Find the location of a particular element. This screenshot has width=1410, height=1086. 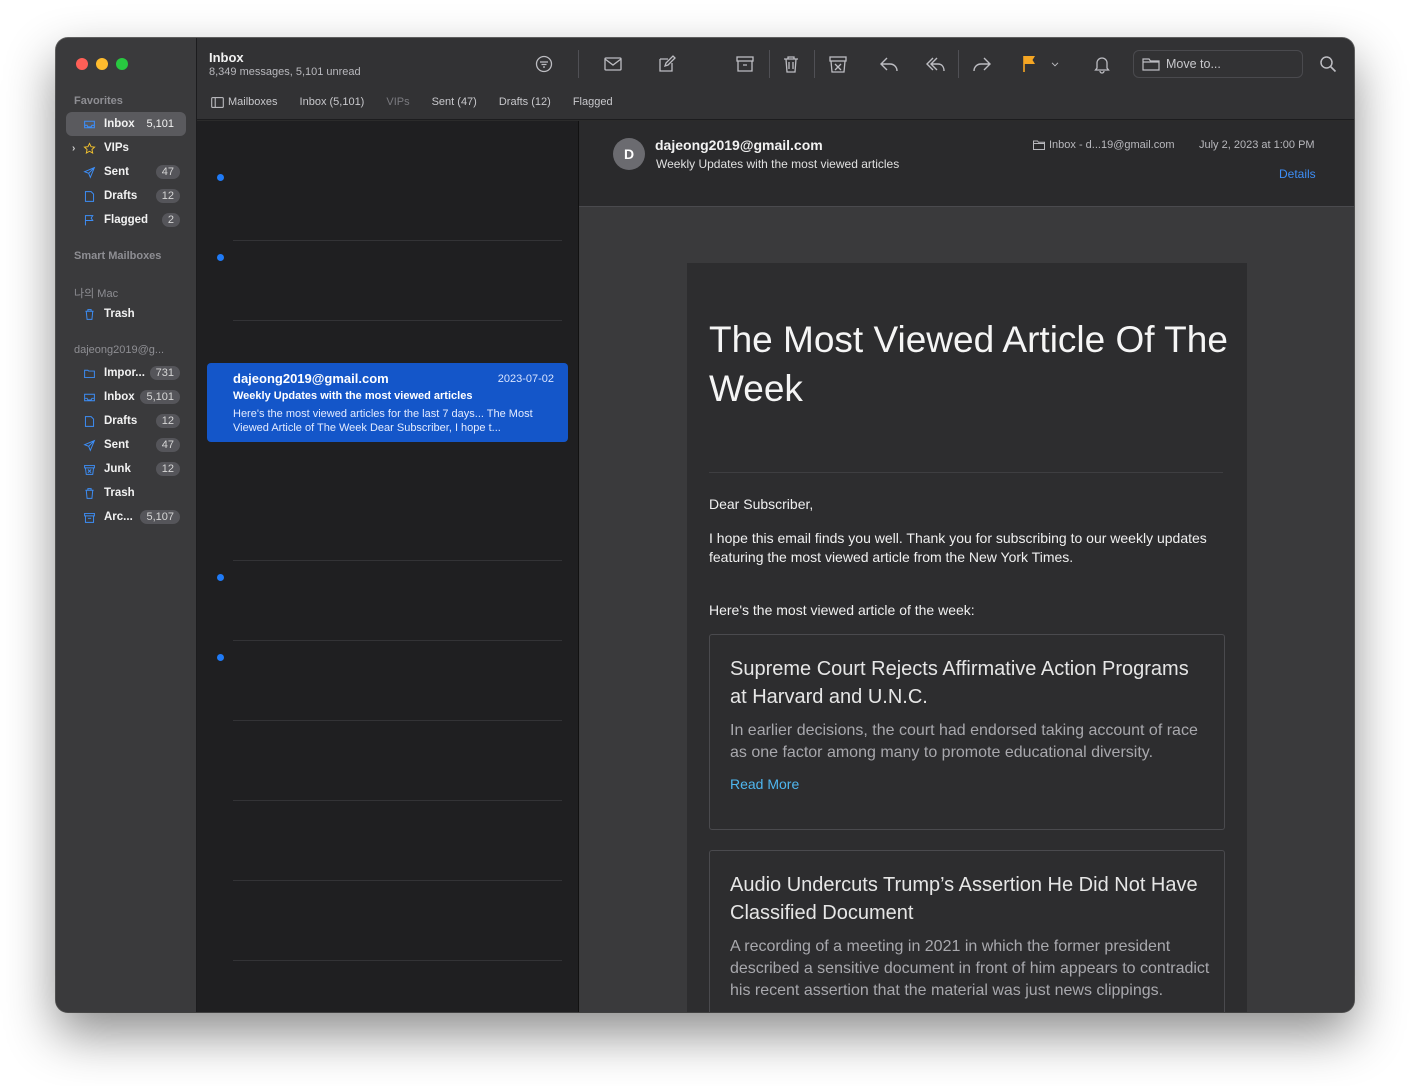

reply-button is located at coordinates (889, 64).